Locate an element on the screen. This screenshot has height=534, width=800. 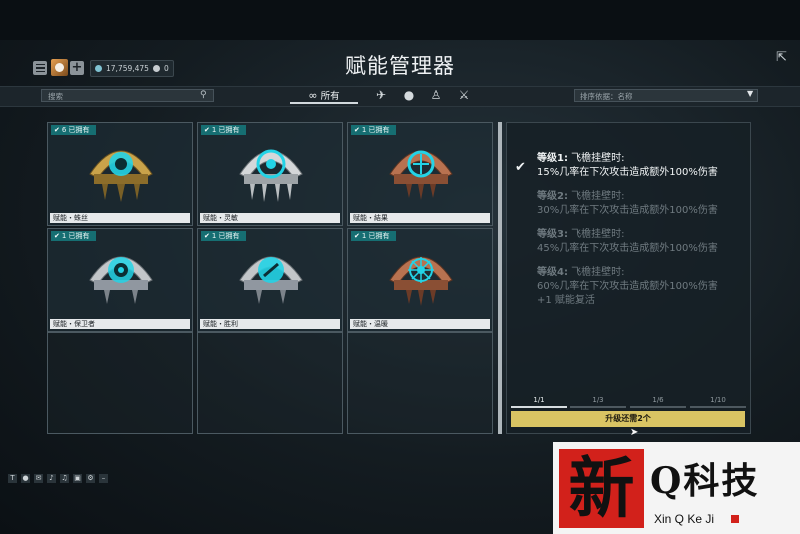
arcane-card: ✔ 1 已拥有 赋能・結果 is located at coordinates (420, 174).